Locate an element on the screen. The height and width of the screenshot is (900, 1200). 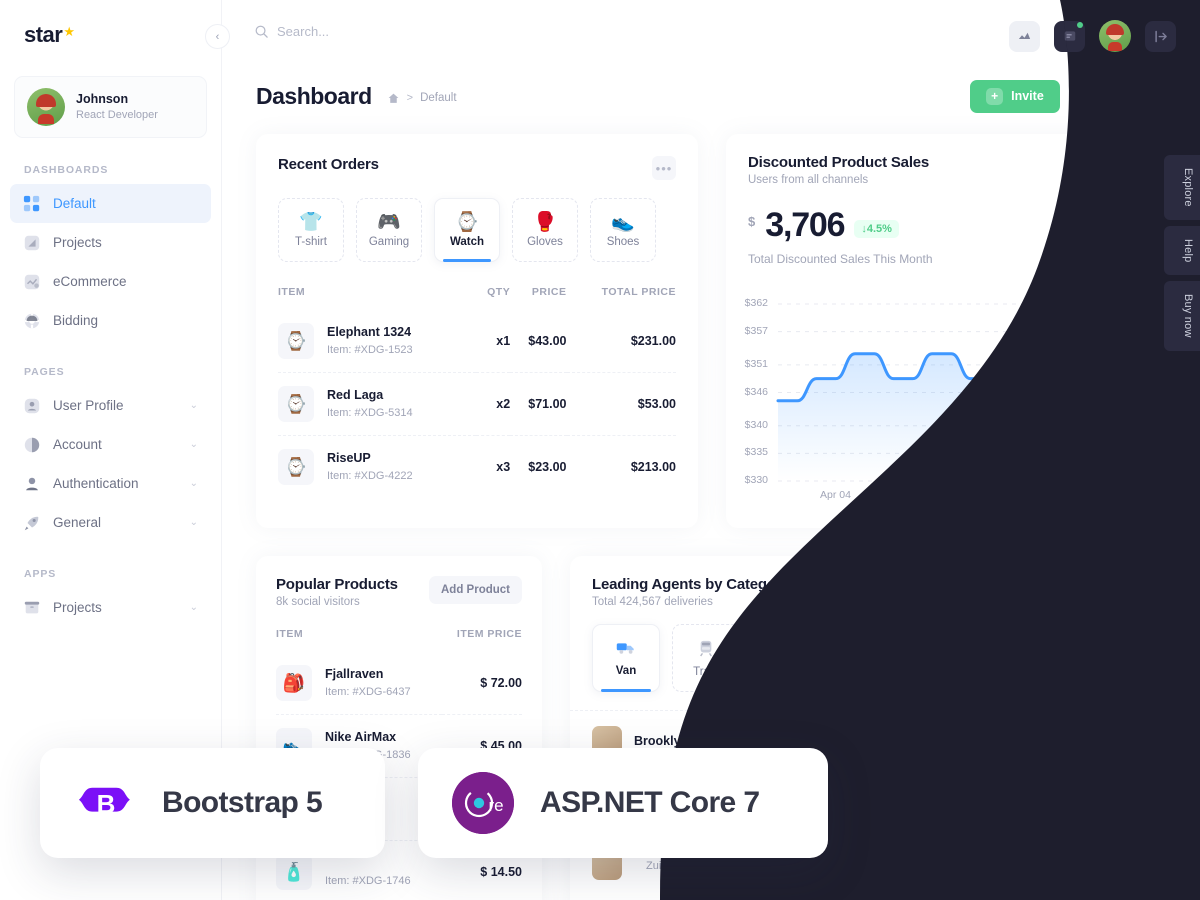
agent-name: Brooklyn Simmons is located at coordinates (691, 741).